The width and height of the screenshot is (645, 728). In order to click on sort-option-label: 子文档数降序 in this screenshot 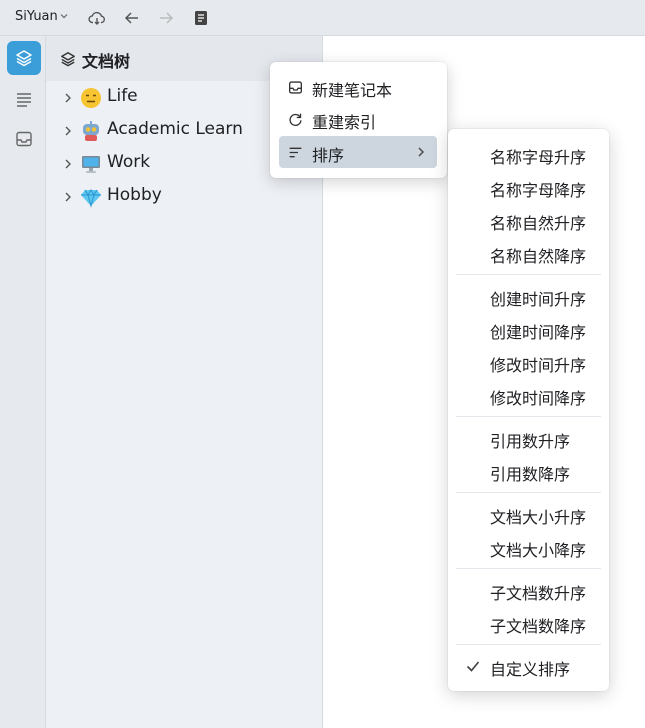, I will do `click(538, 626)`.